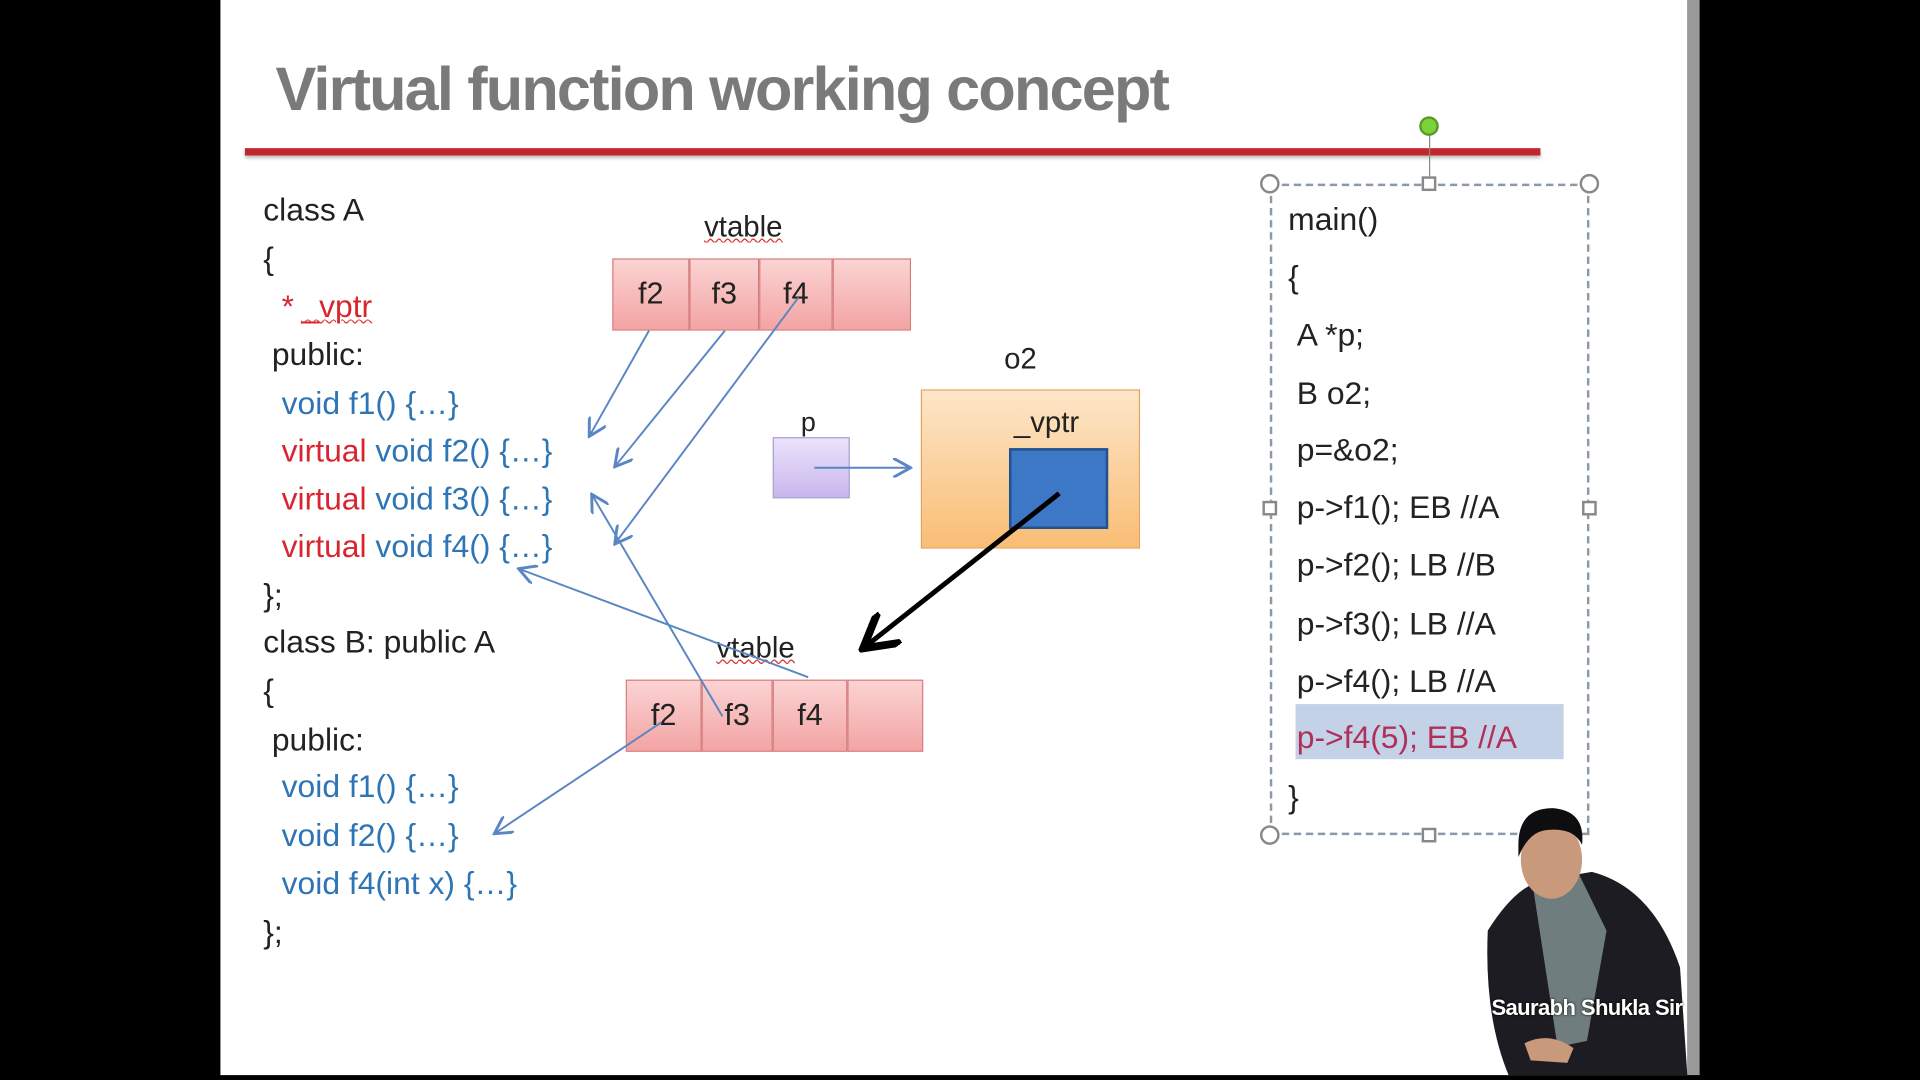  I want to click on presenter-image, so click(1587, 942).